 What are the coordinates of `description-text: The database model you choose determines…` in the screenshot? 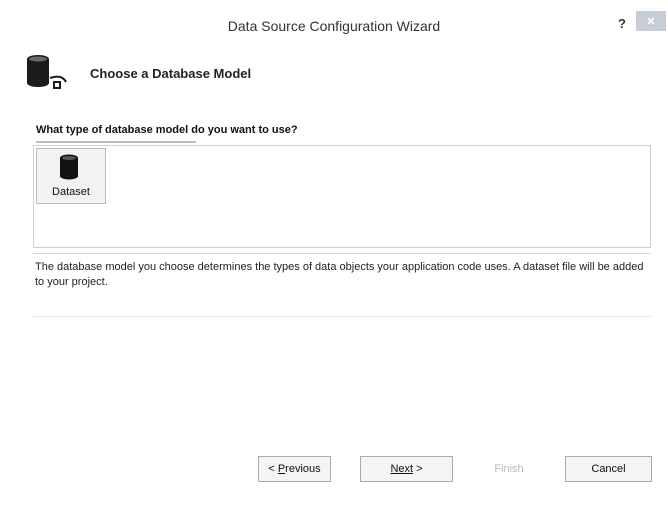 It's located at (342, 285).